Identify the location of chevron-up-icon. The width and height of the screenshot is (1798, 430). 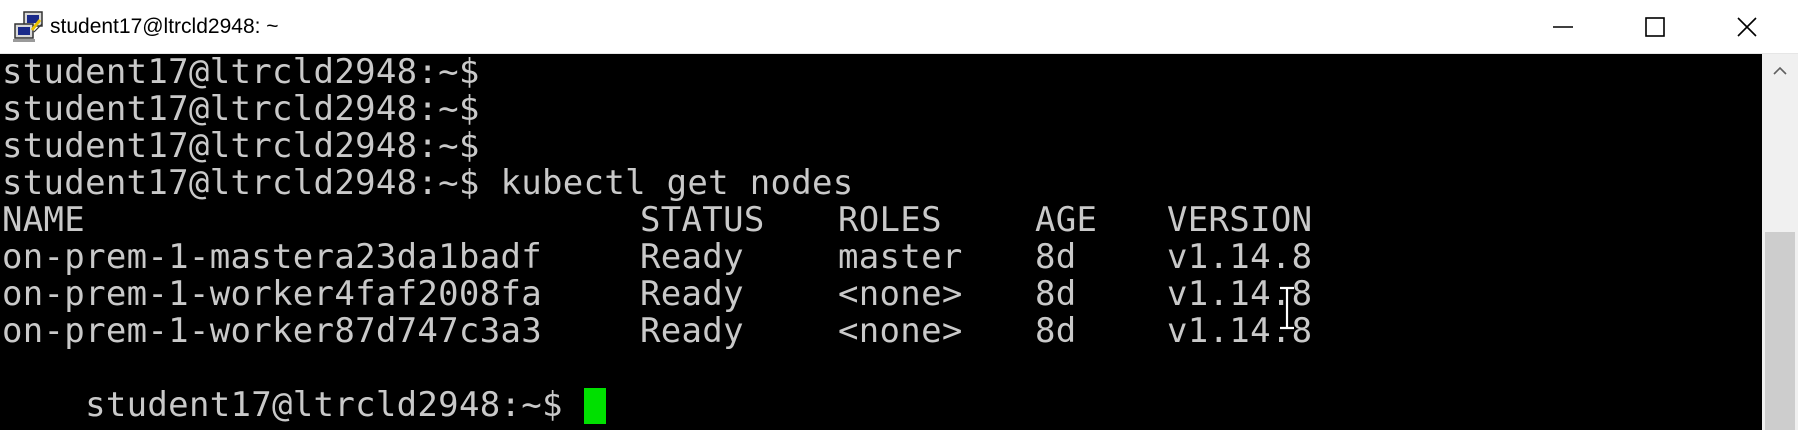
(1780, 72).